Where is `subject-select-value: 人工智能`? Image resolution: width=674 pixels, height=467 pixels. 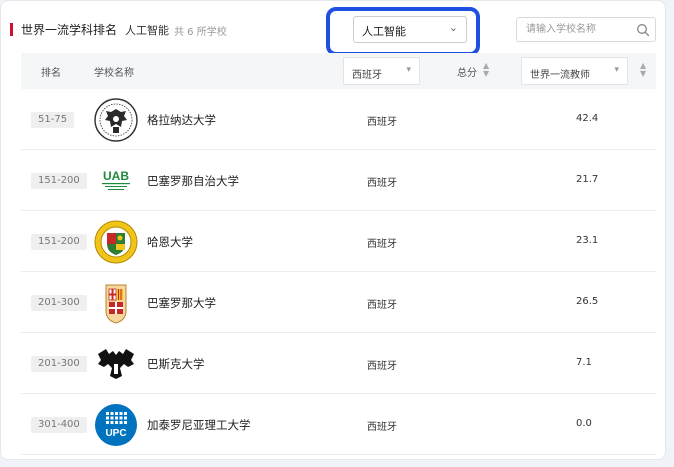 subject-select-value: 人工智能 is located at coordinates (384, 31).